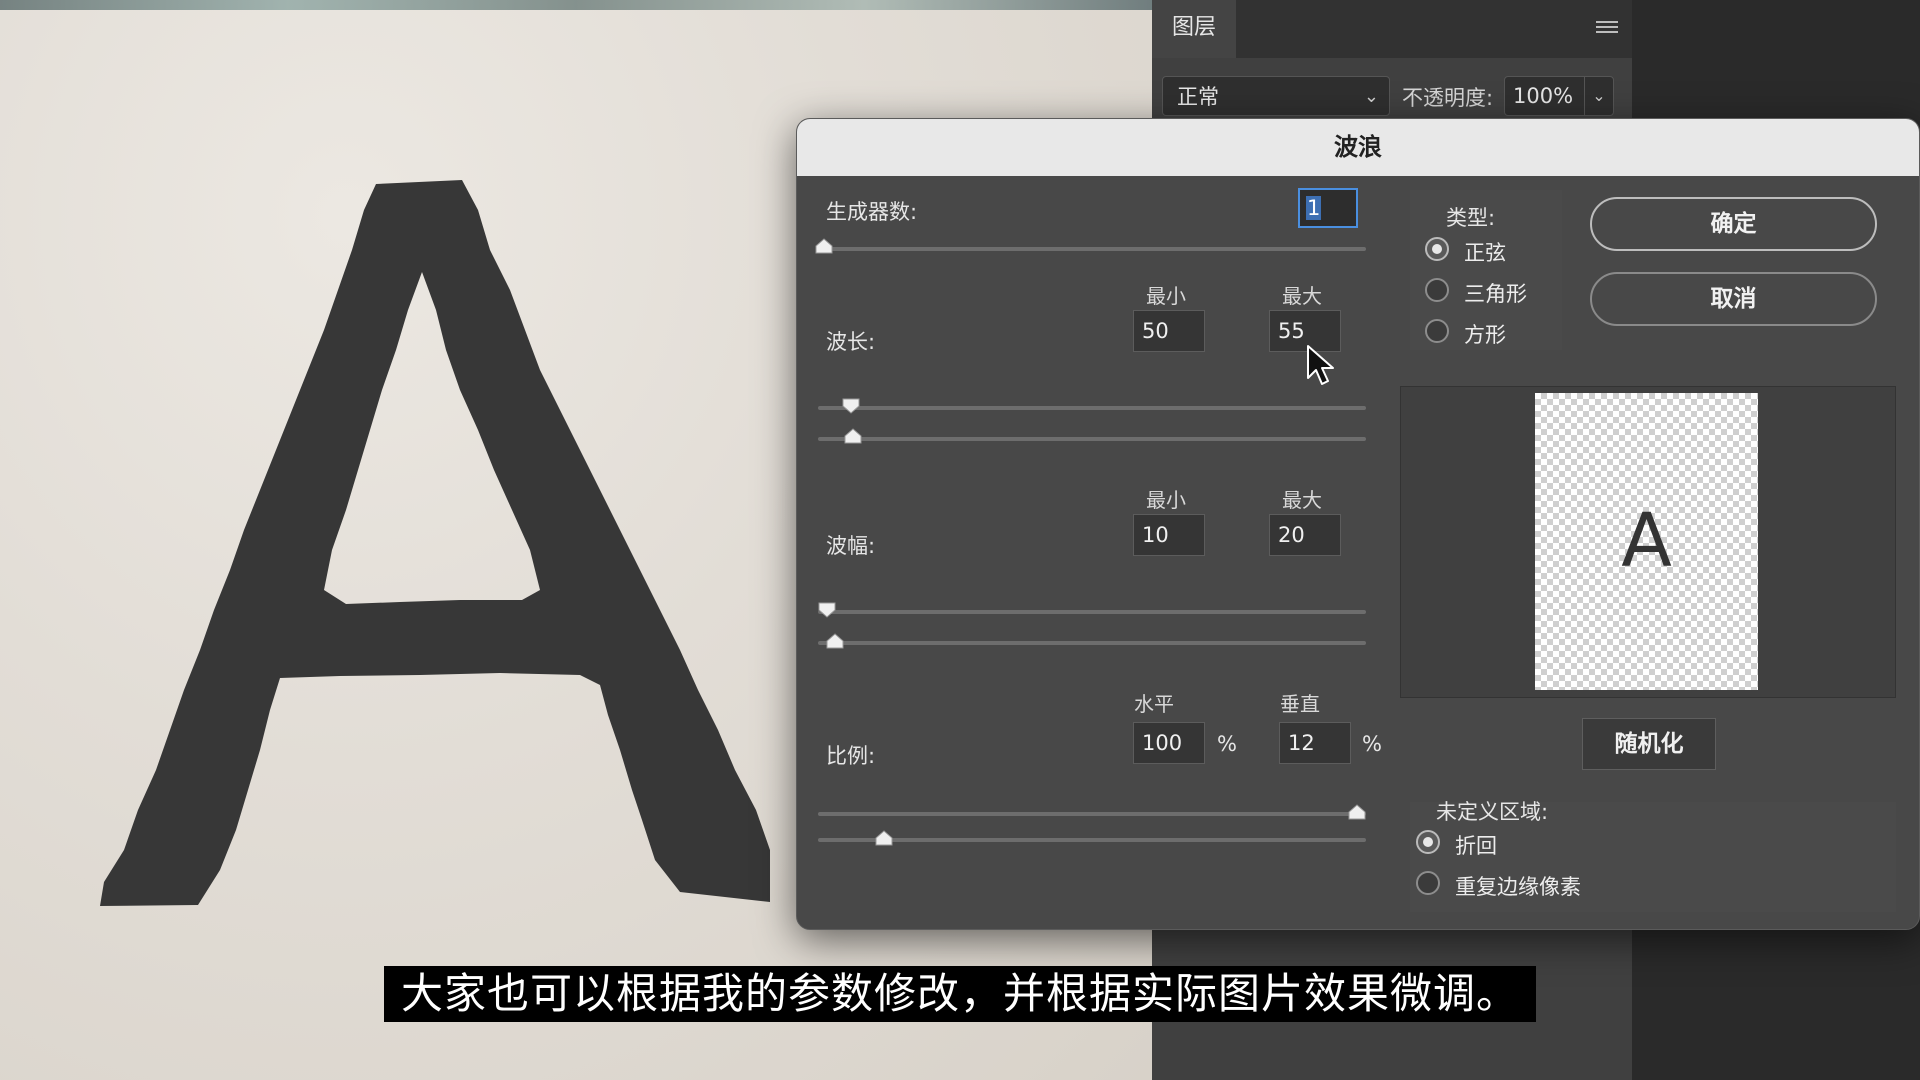  Describe the element at coordinates (1733, 224) in the screenshot. I see `ok-button: 确定` at that location.